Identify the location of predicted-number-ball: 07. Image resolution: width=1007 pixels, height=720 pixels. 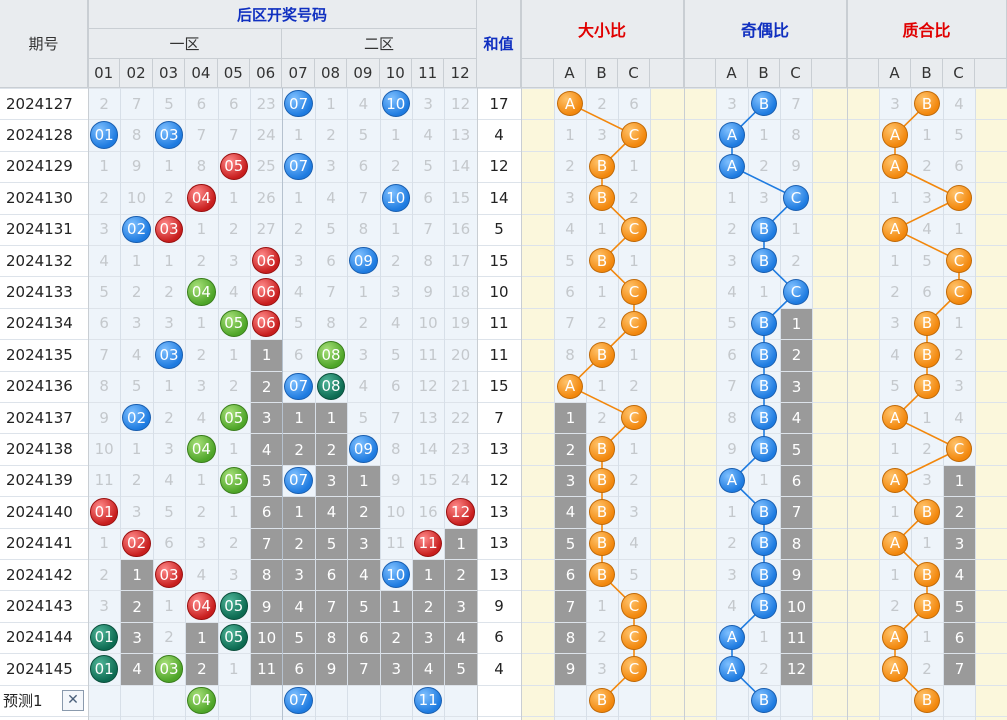
(298, 700).